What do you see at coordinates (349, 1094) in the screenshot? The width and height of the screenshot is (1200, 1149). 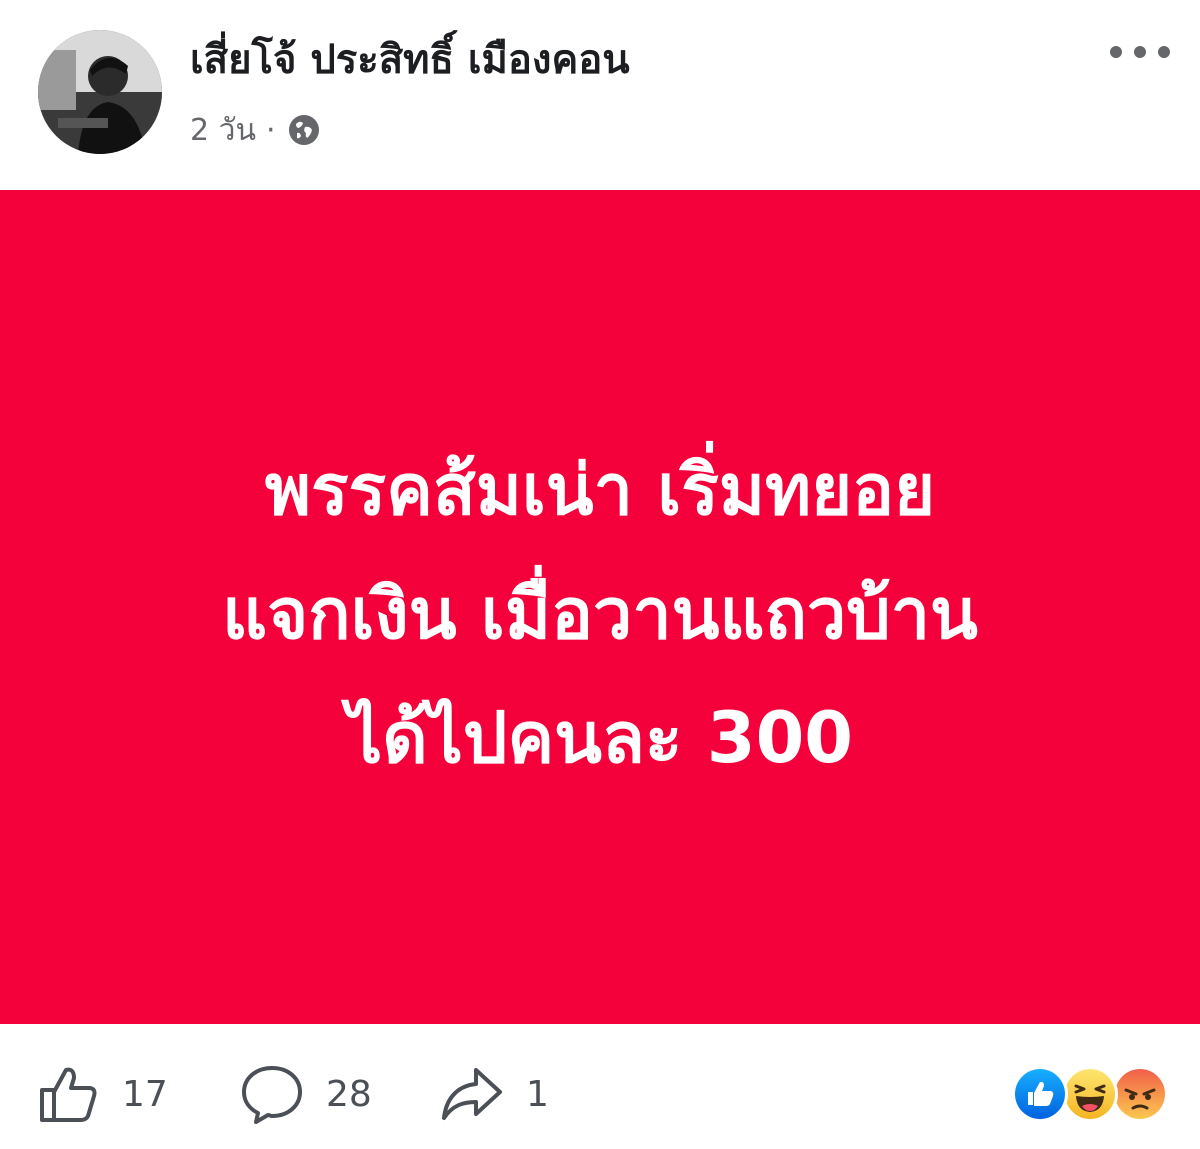 I see `comment-count: 28` at bounding box center [349, 1094].